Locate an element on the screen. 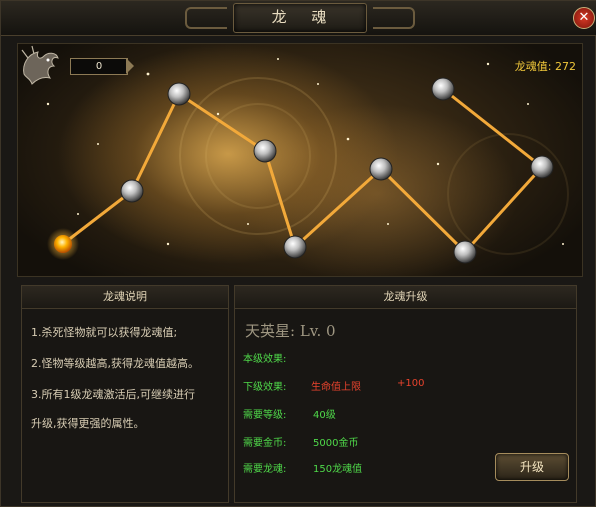  star-node-active is located at coordinates (63, 244).